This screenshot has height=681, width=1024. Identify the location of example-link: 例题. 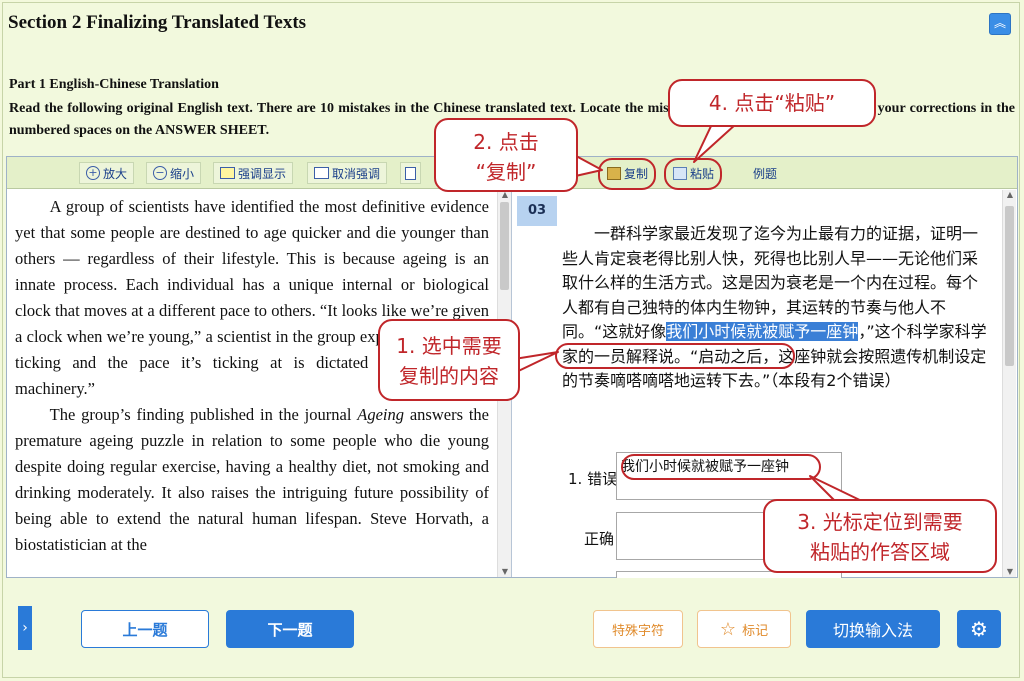
(765, 173).